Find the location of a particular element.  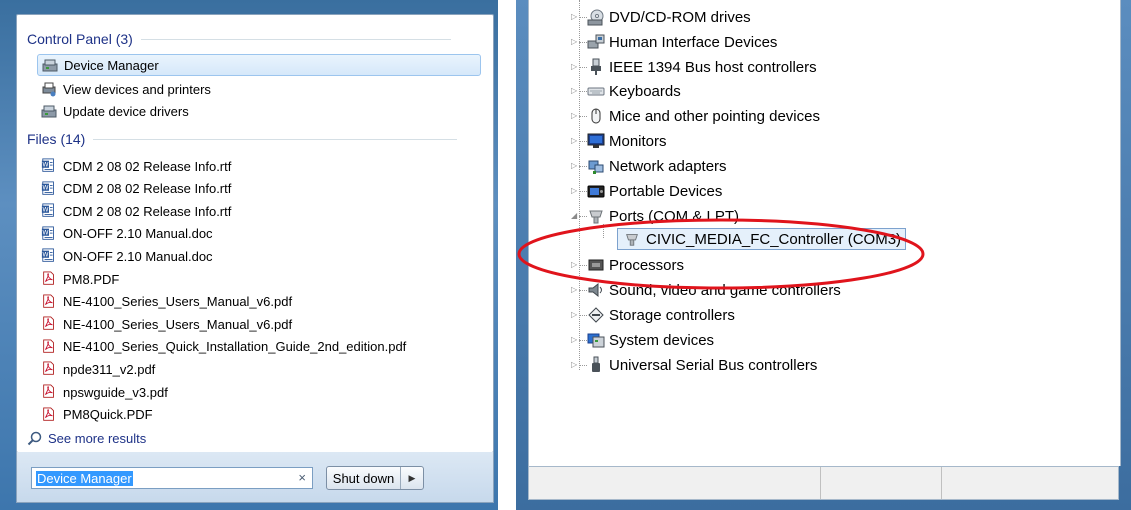

device-category-sound-video-and-game-controllers: ▷ Sound, video and game controllers is located at coordinates (706, 290).